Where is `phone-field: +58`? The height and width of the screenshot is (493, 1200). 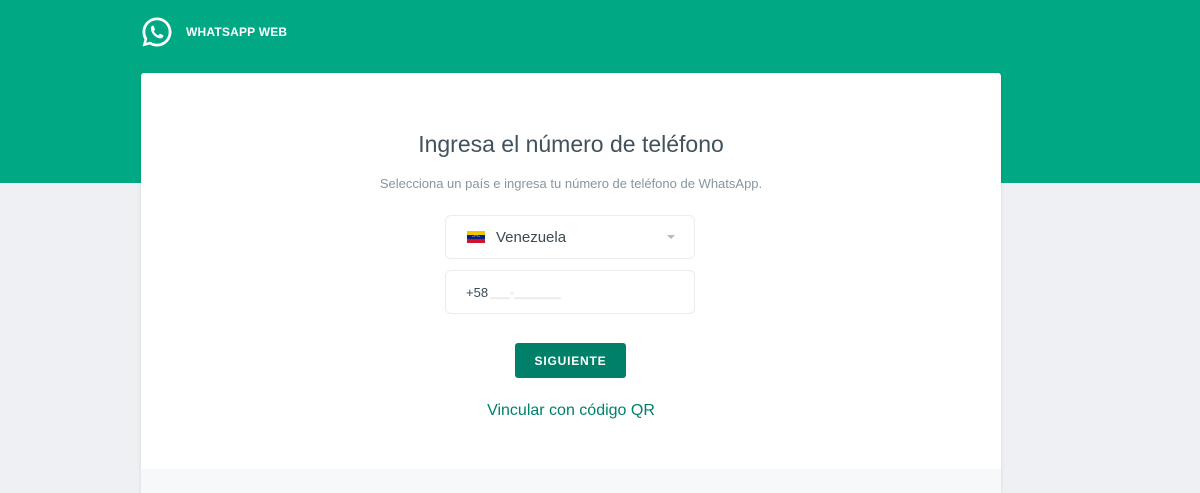 phone-field: +58 is located at coordinates (570, 292).